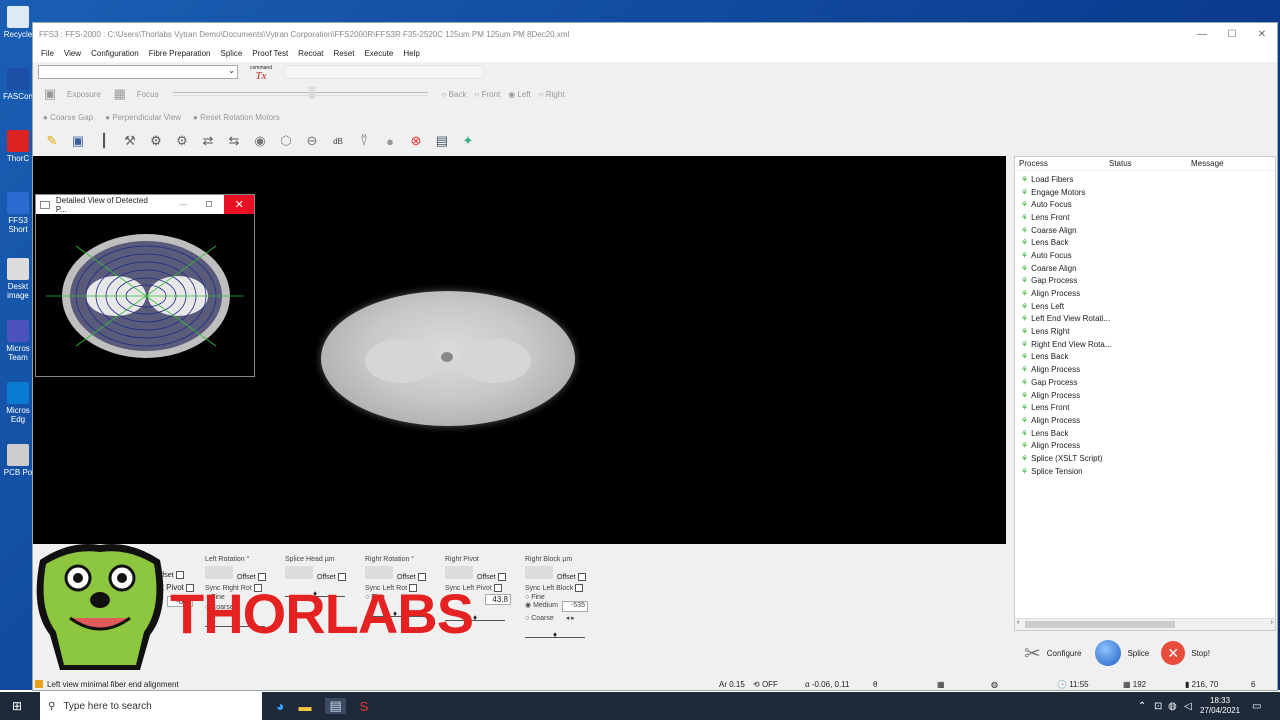 The width and height of the screenshot is (1280, 720). Describe the element at coordinates (143, 117) in the screenshot. I see `perpendicular-view-button: ● Perpendicular View` at that location.